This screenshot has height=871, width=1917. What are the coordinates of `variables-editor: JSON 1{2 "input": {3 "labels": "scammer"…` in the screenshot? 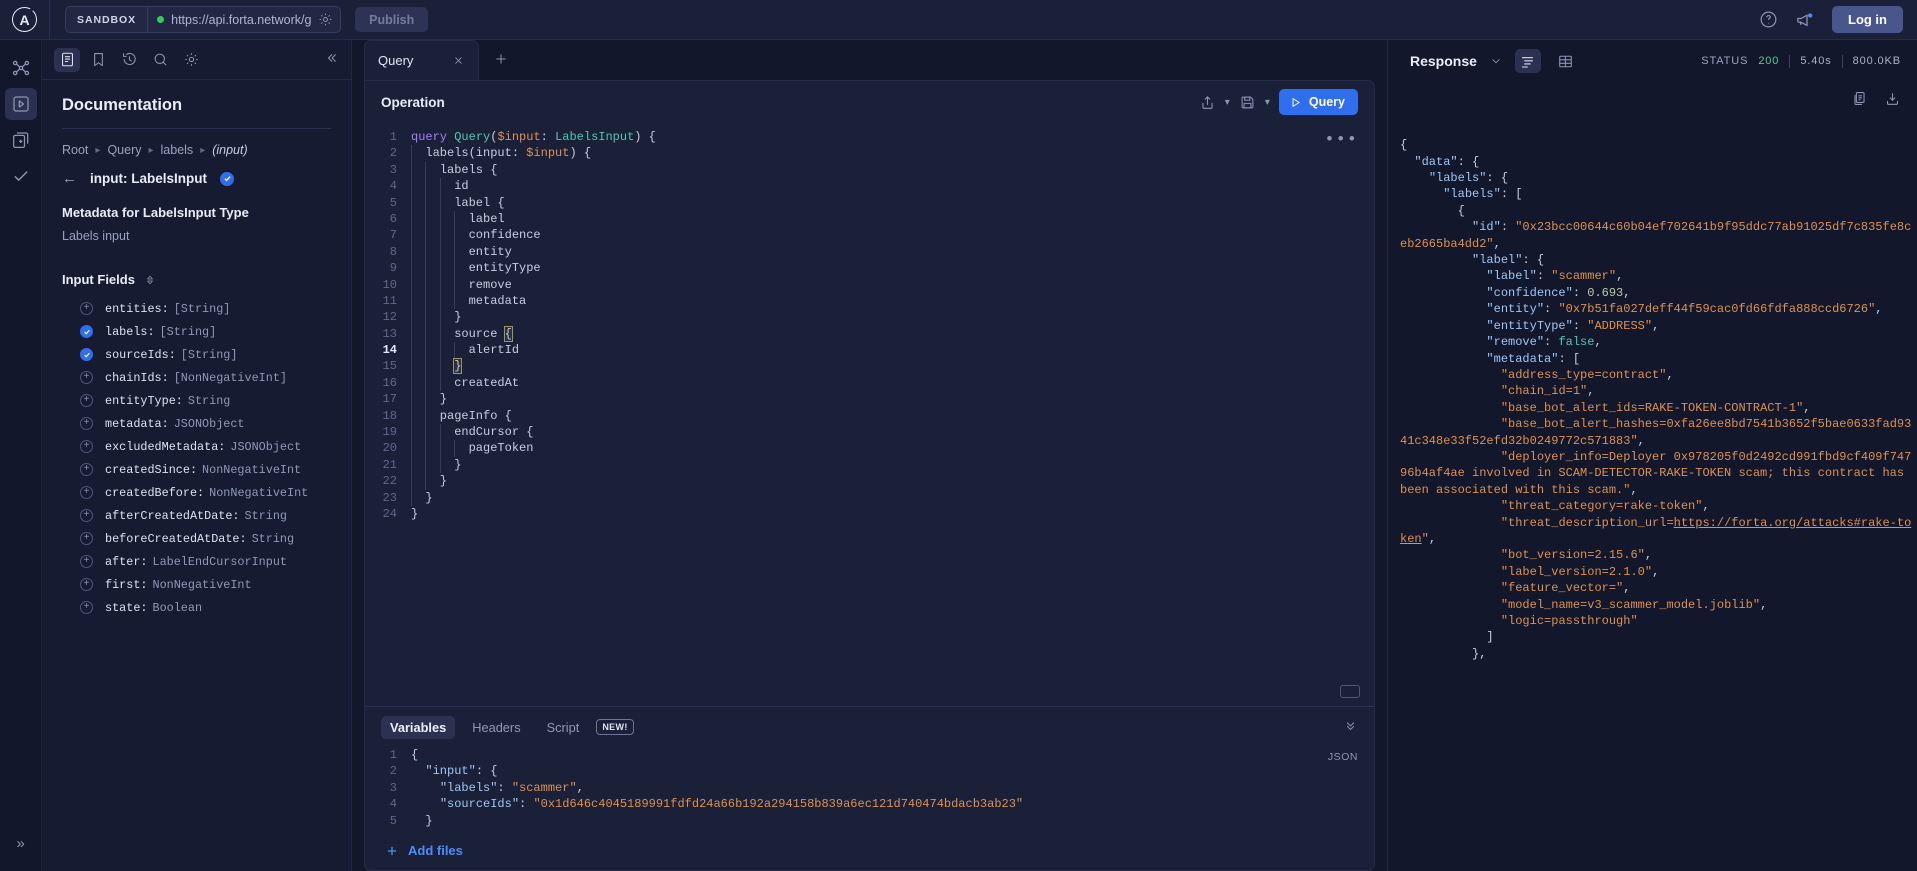 It's located at (869, 790).